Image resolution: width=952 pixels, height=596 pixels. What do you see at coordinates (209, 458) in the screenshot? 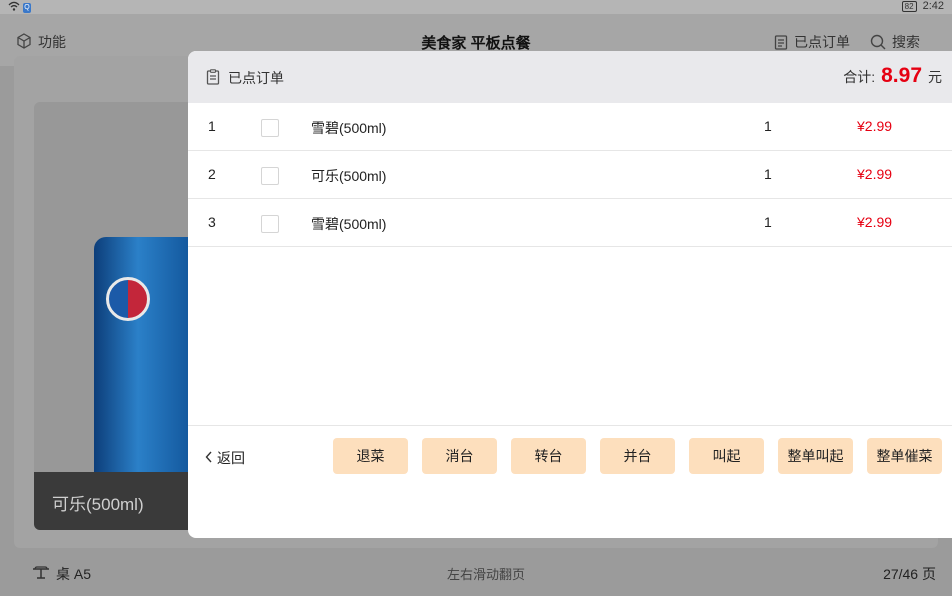
I see `chevron-left-icon` at bounding box center [209, 458].